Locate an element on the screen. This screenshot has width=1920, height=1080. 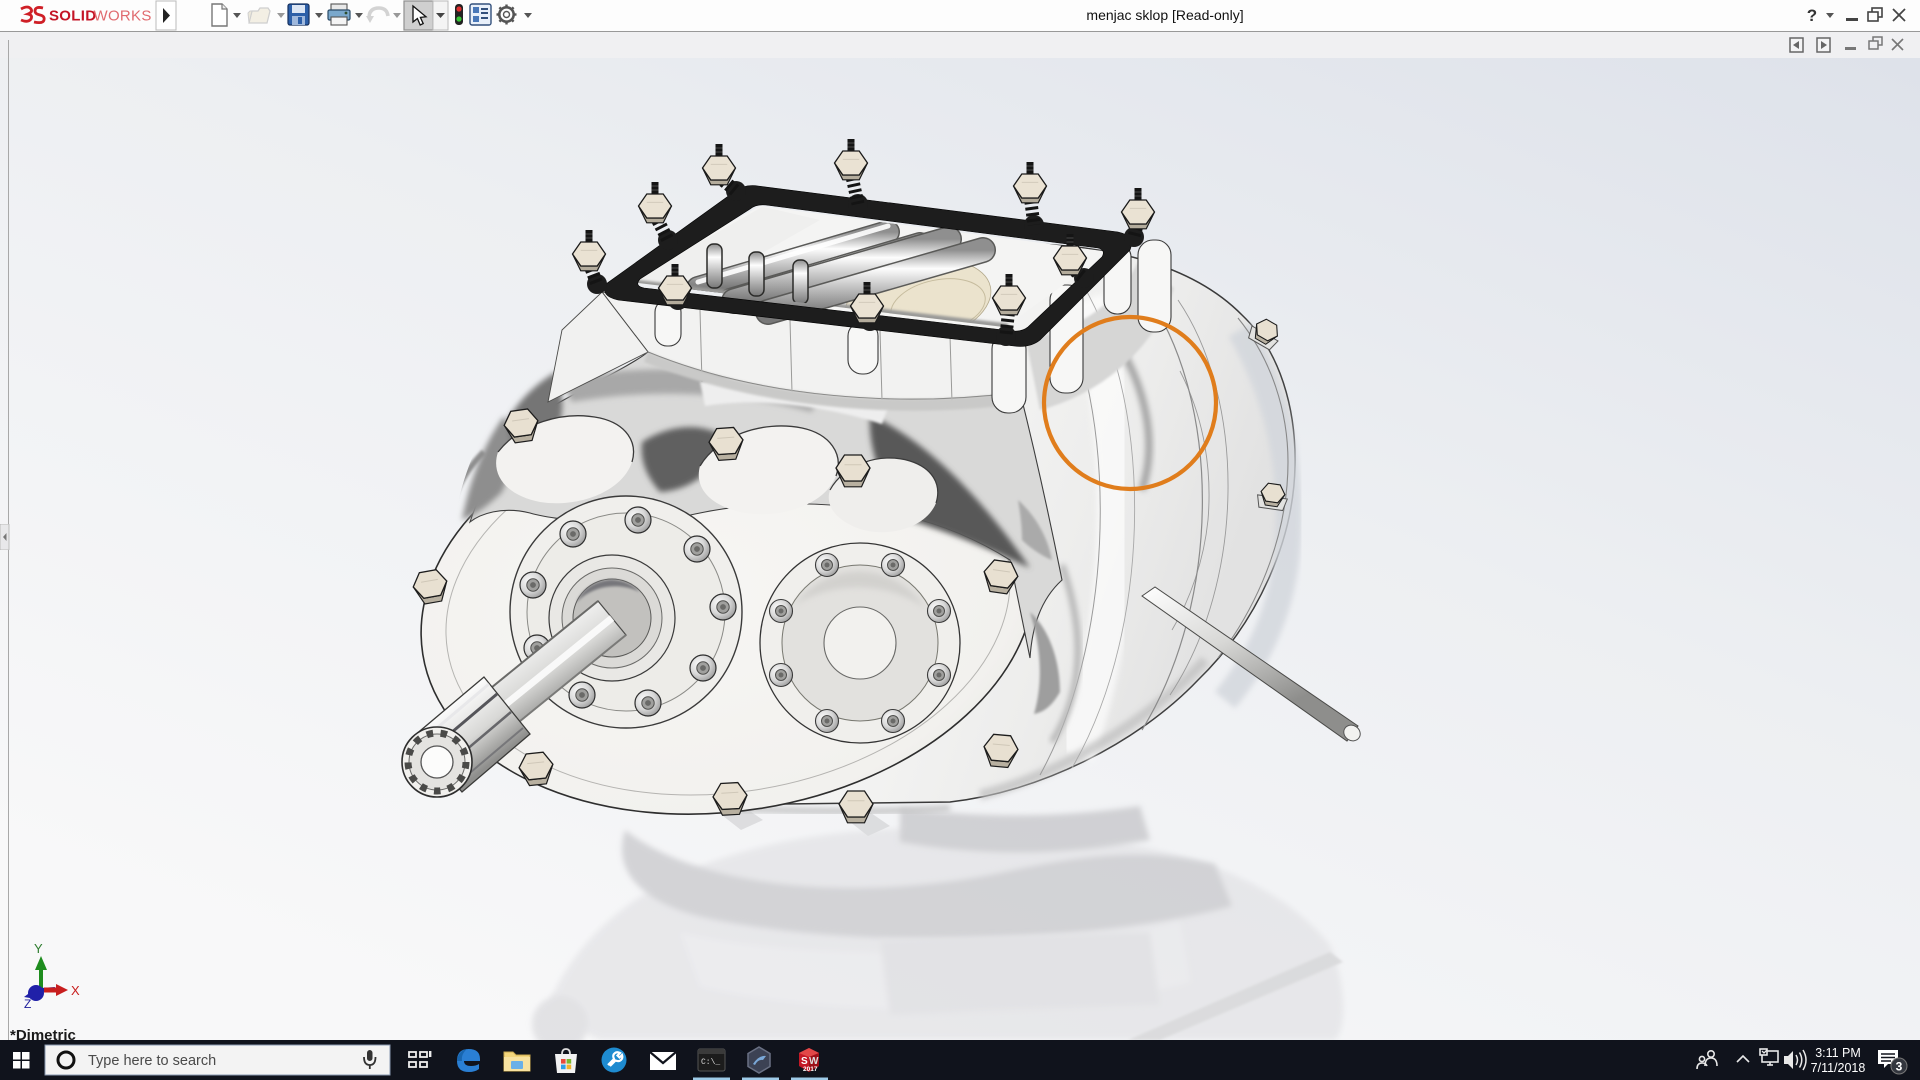
svg-text: *Dimetric is located at coordinates (43, 1033).